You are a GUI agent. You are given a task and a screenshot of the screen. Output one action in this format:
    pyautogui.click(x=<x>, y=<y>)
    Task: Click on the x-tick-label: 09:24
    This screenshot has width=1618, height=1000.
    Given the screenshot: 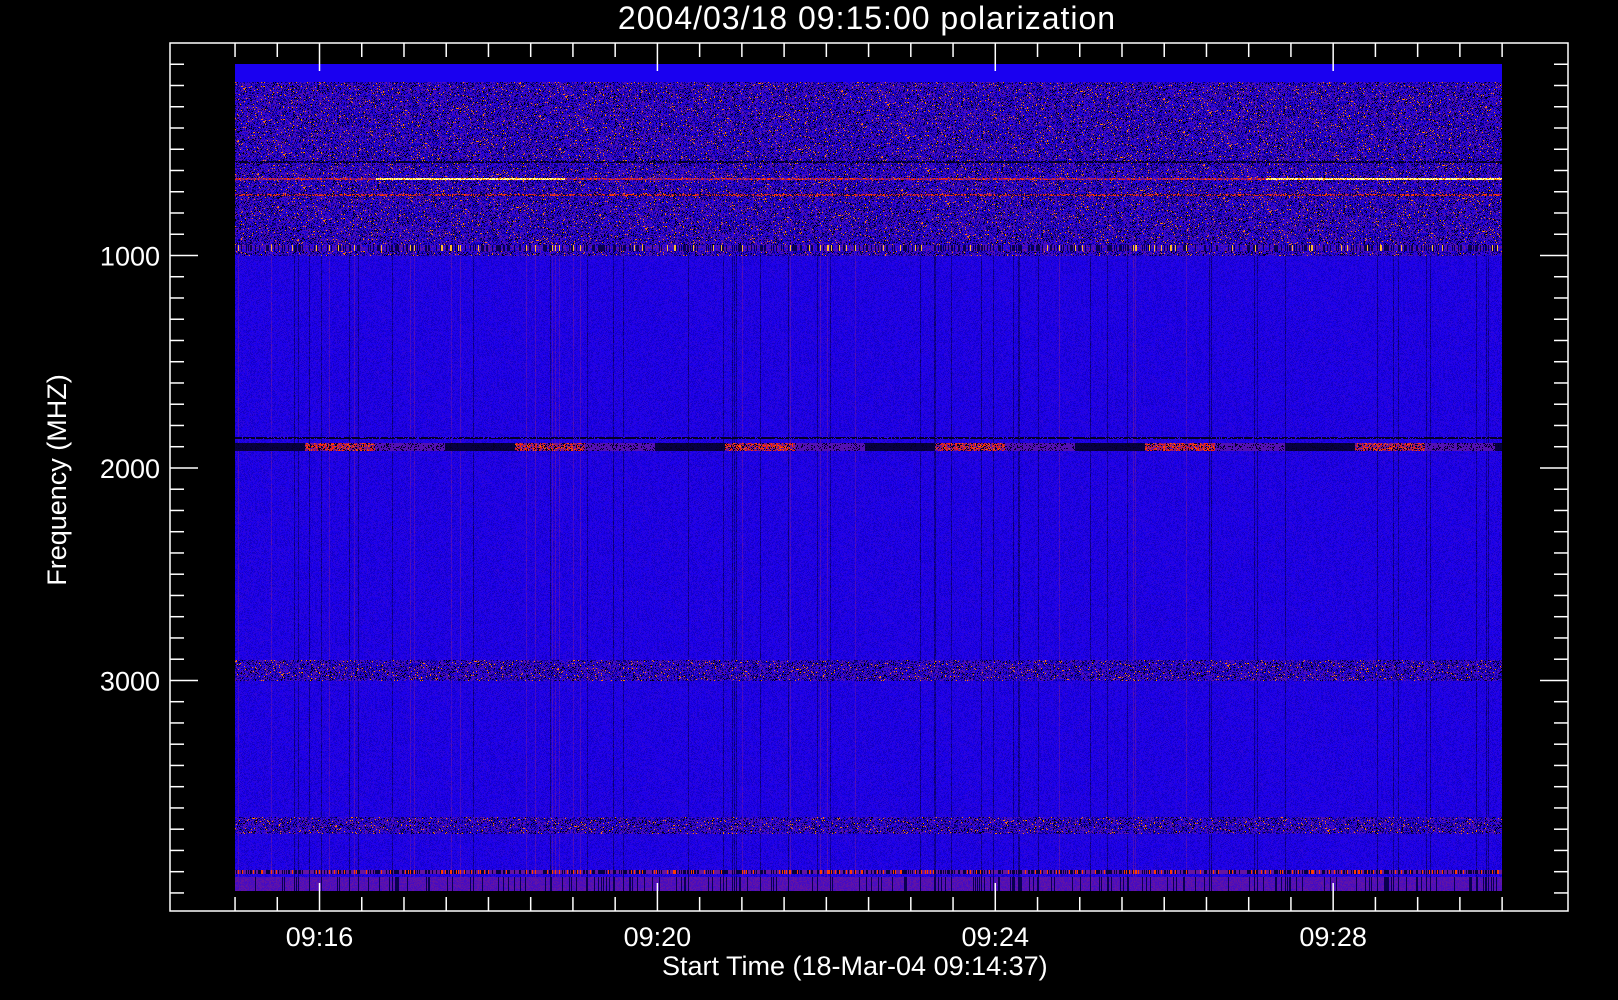 What is the action you would take?
    pyautogui.click(x=995, y=937)
    